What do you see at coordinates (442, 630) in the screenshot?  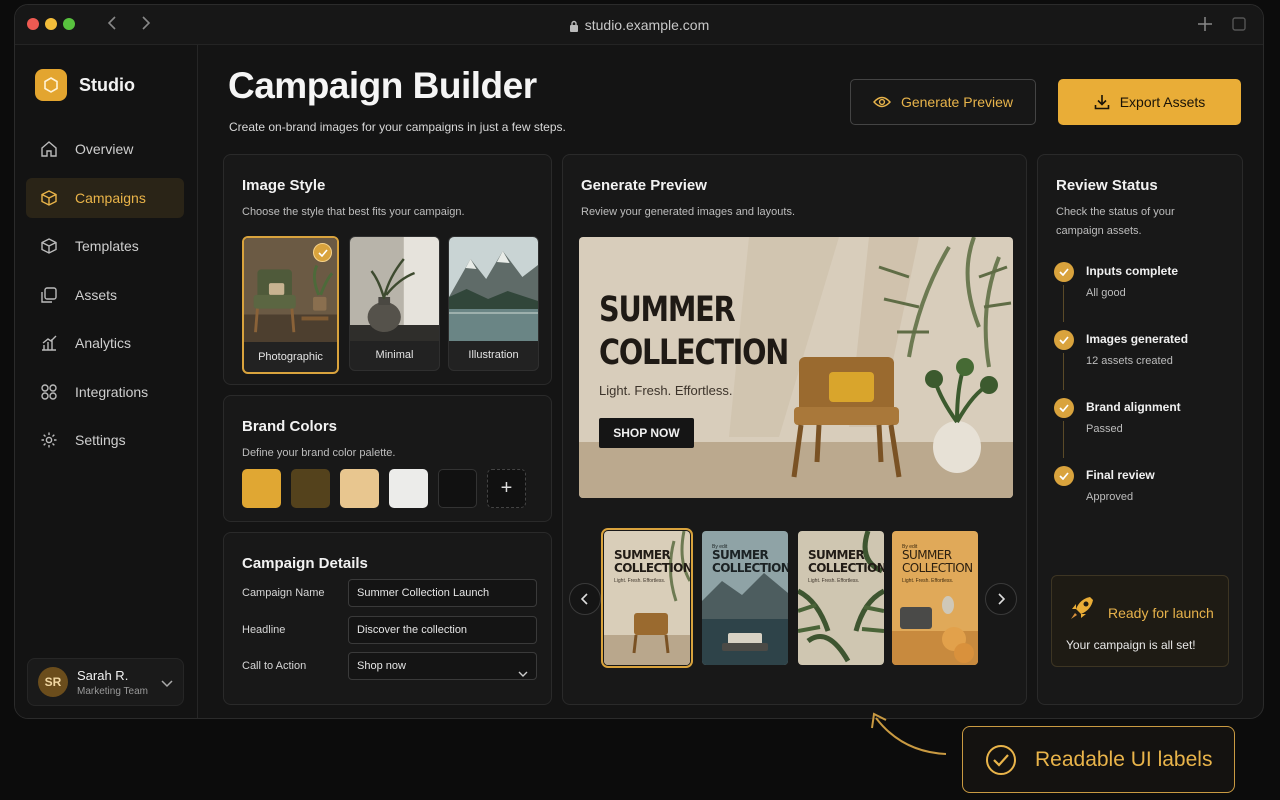 I see `headline-field: Discover the collection` at bounding box center [442, 630].